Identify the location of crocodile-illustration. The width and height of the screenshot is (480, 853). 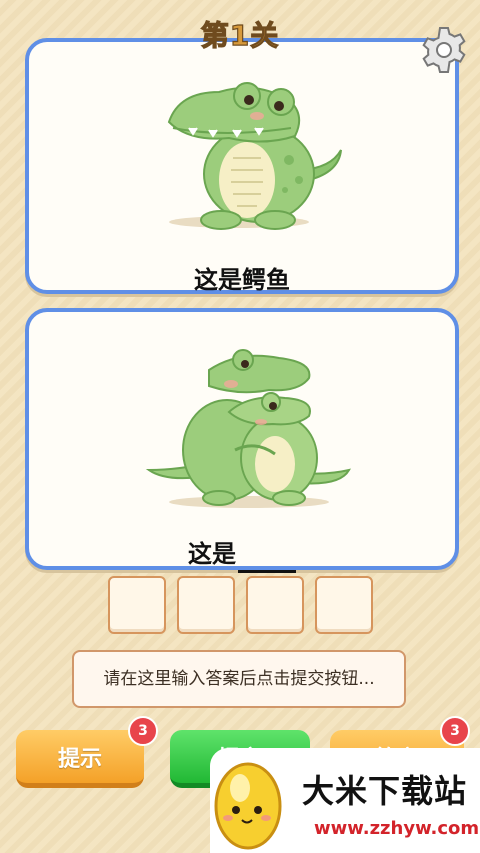
(254, 156).